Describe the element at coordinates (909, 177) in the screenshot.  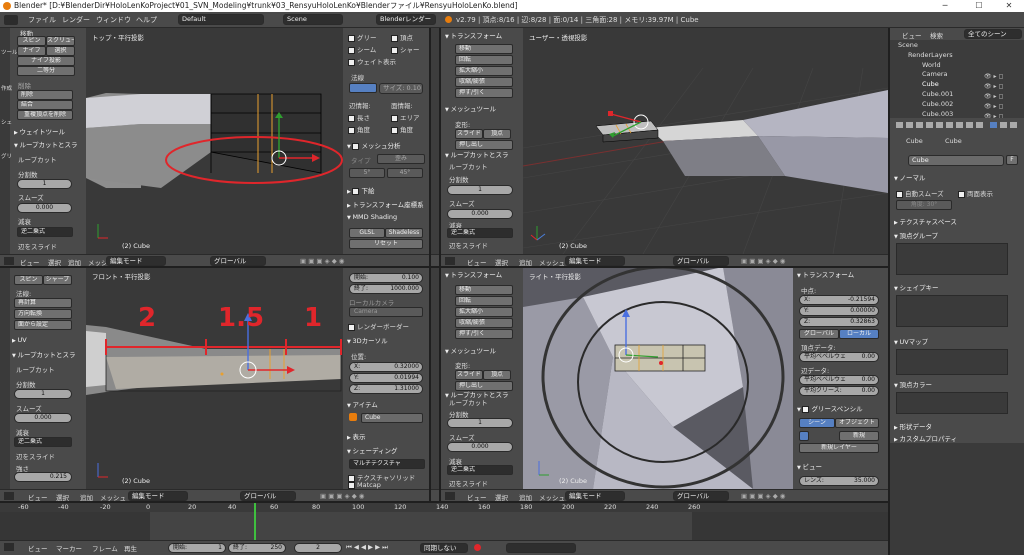
I see `normals-section: ノーマル` at that location.